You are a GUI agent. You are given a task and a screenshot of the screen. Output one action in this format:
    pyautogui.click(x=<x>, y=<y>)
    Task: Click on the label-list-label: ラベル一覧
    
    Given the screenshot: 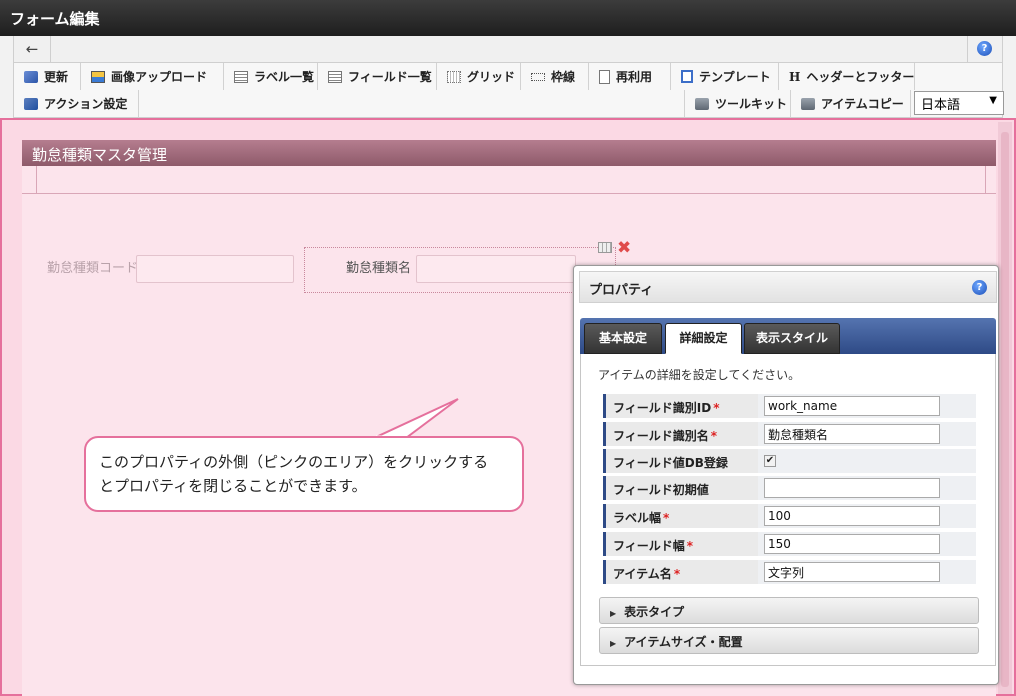 What is the action you would take?
    pyautogui.click(x=284, y=77)
    